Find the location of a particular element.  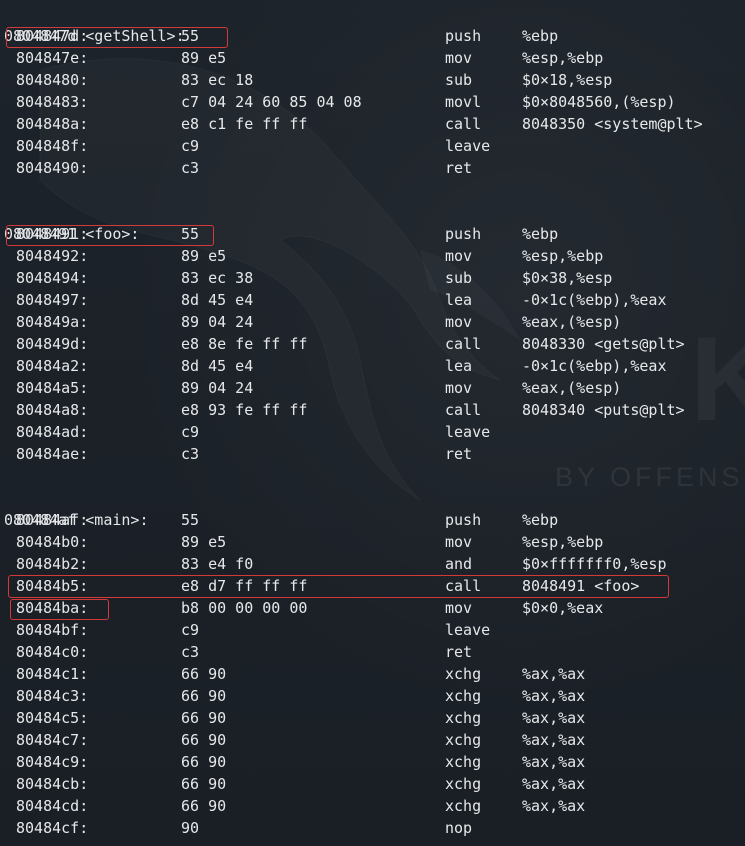

highlight-box-foo-entry is located at coordinates (110, 235).